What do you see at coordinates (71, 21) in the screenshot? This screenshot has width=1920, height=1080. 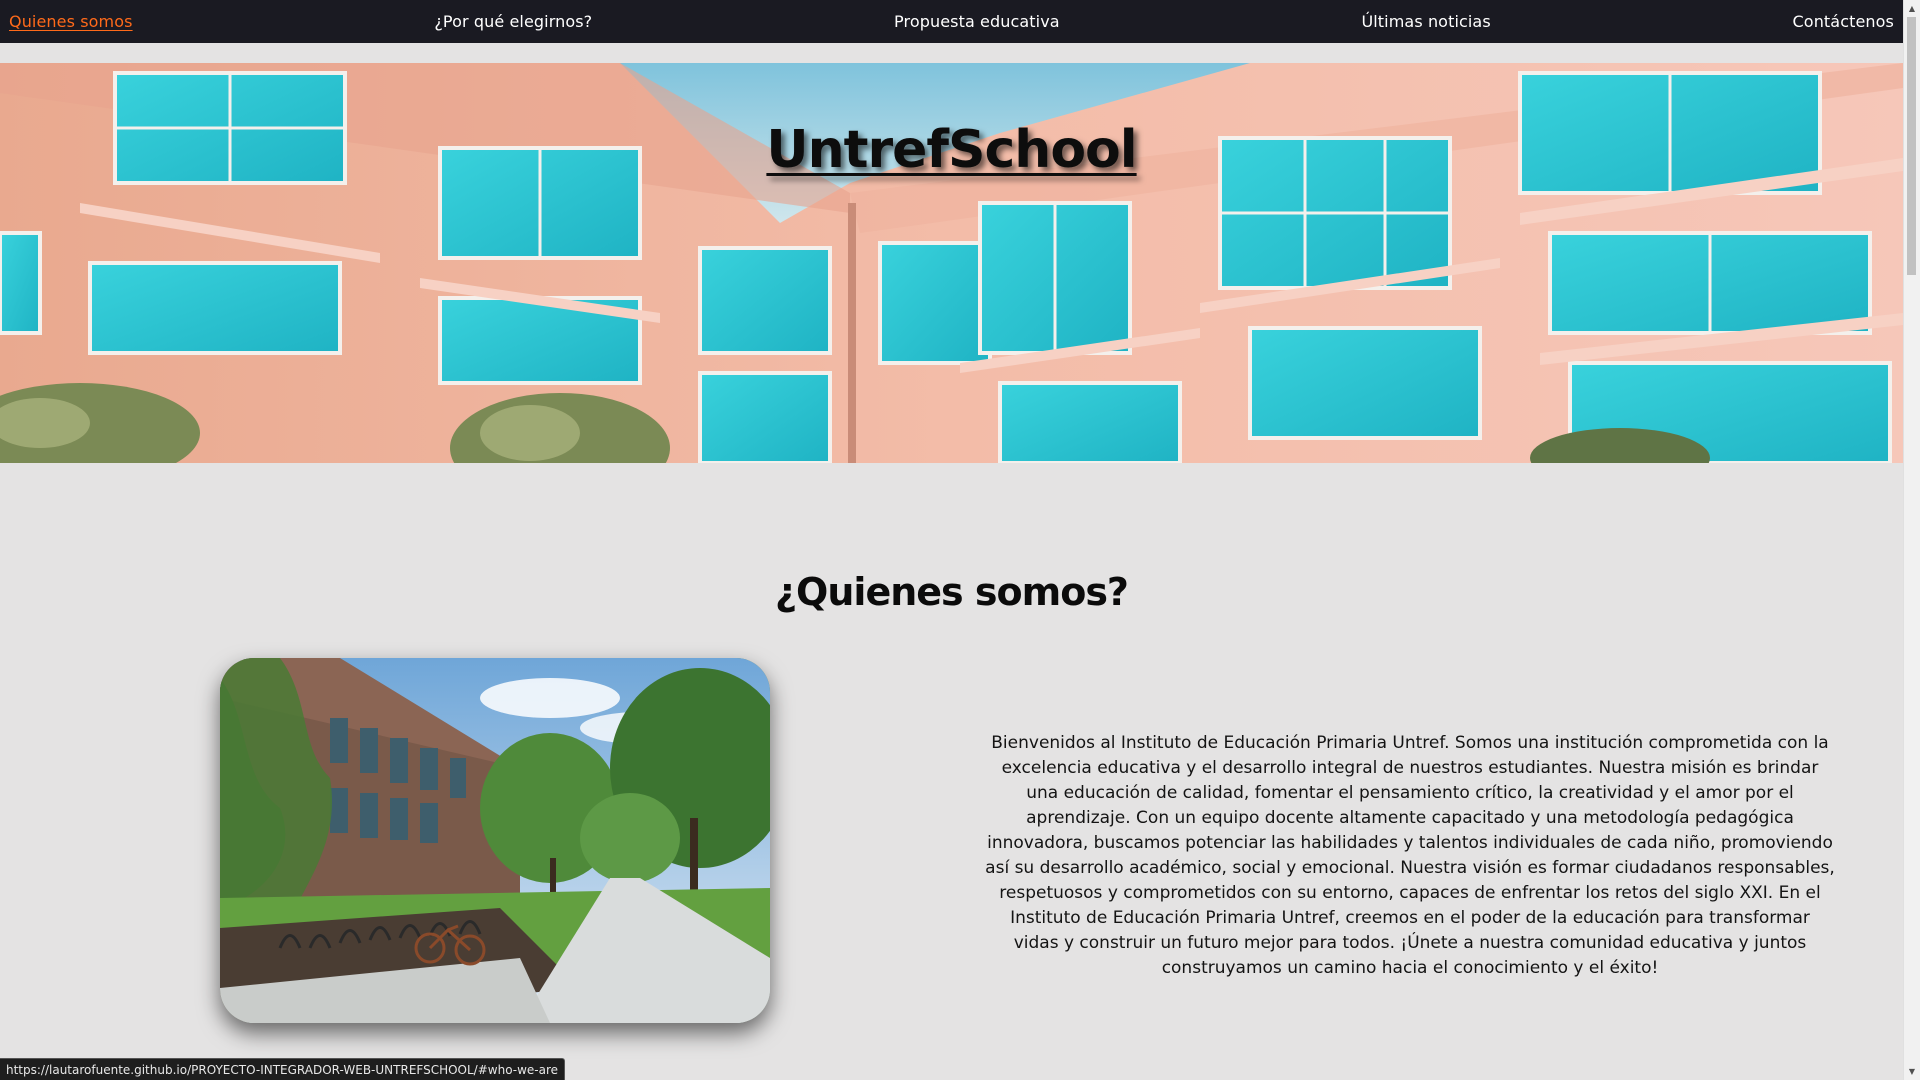 I see `nav-link-quienes-somos: Quienes somos` at bounding box center [71, 21].